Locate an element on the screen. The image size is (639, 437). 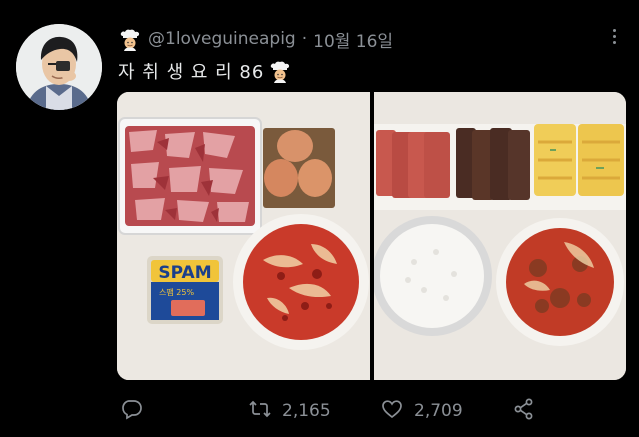
reply-button is located at coordinates (132, 411).